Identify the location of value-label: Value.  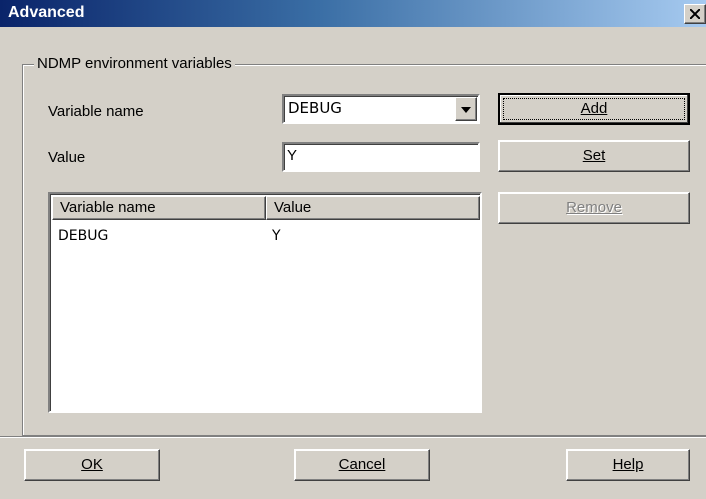
(67, 157).